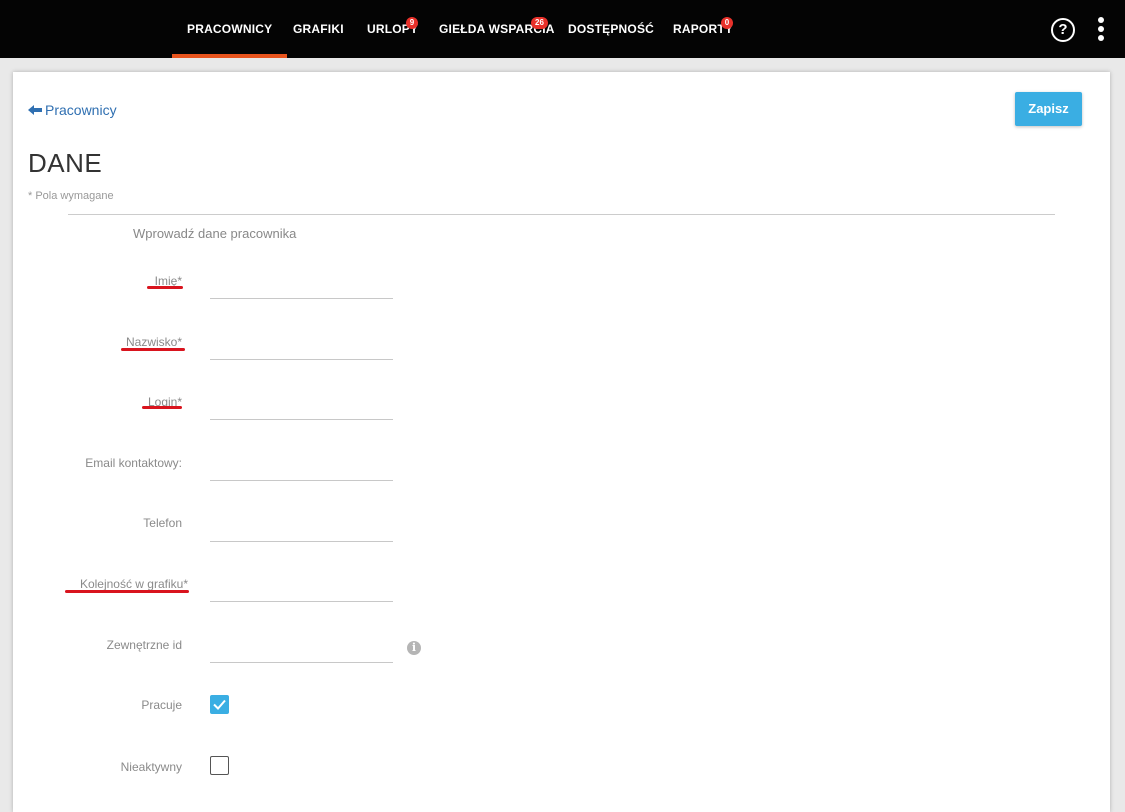  Describe the element at coordinates (301, 650) in the screenshot. I see `external-id-input` at that location.